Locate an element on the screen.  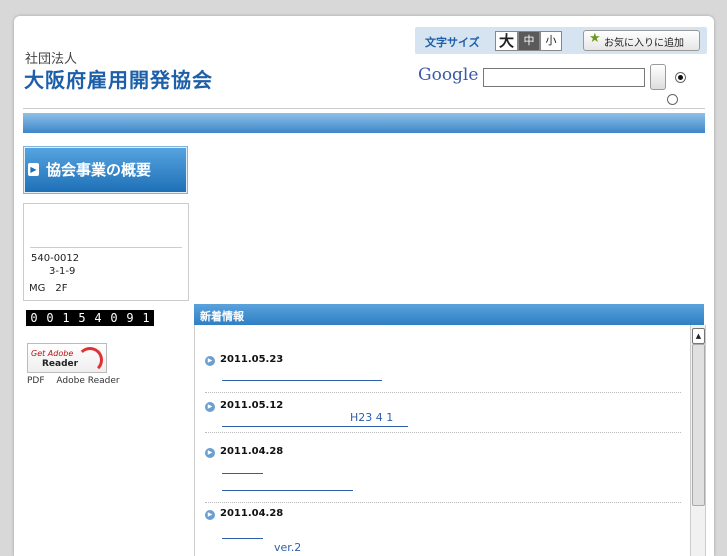
font-size-medium-button: 中 is located at coordinates (529, 41).